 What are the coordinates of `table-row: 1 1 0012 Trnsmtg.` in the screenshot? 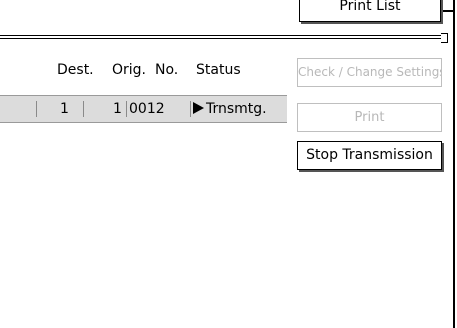 It's located at (143, 109).